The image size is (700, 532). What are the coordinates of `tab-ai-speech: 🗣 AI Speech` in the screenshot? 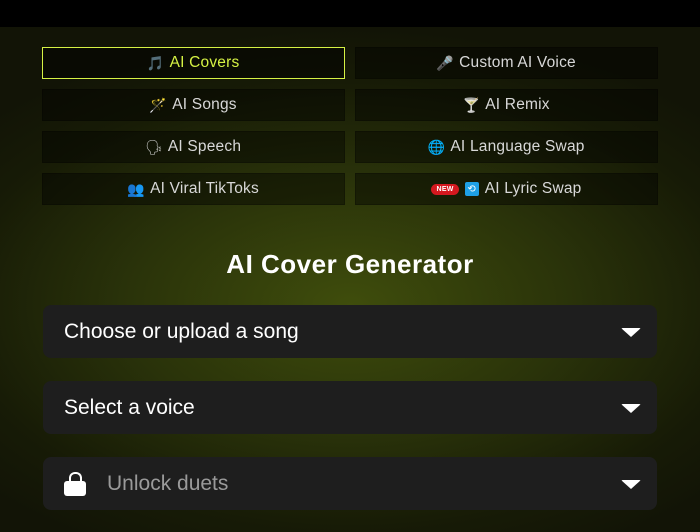 It's located at (193, 147).